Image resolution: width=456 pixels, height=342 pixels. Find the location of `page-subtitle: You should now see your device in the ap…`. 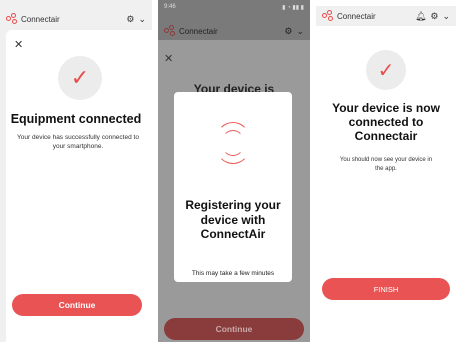

page-subtitle: You should now see your device in the ap… is located at coordinates (386, 164).